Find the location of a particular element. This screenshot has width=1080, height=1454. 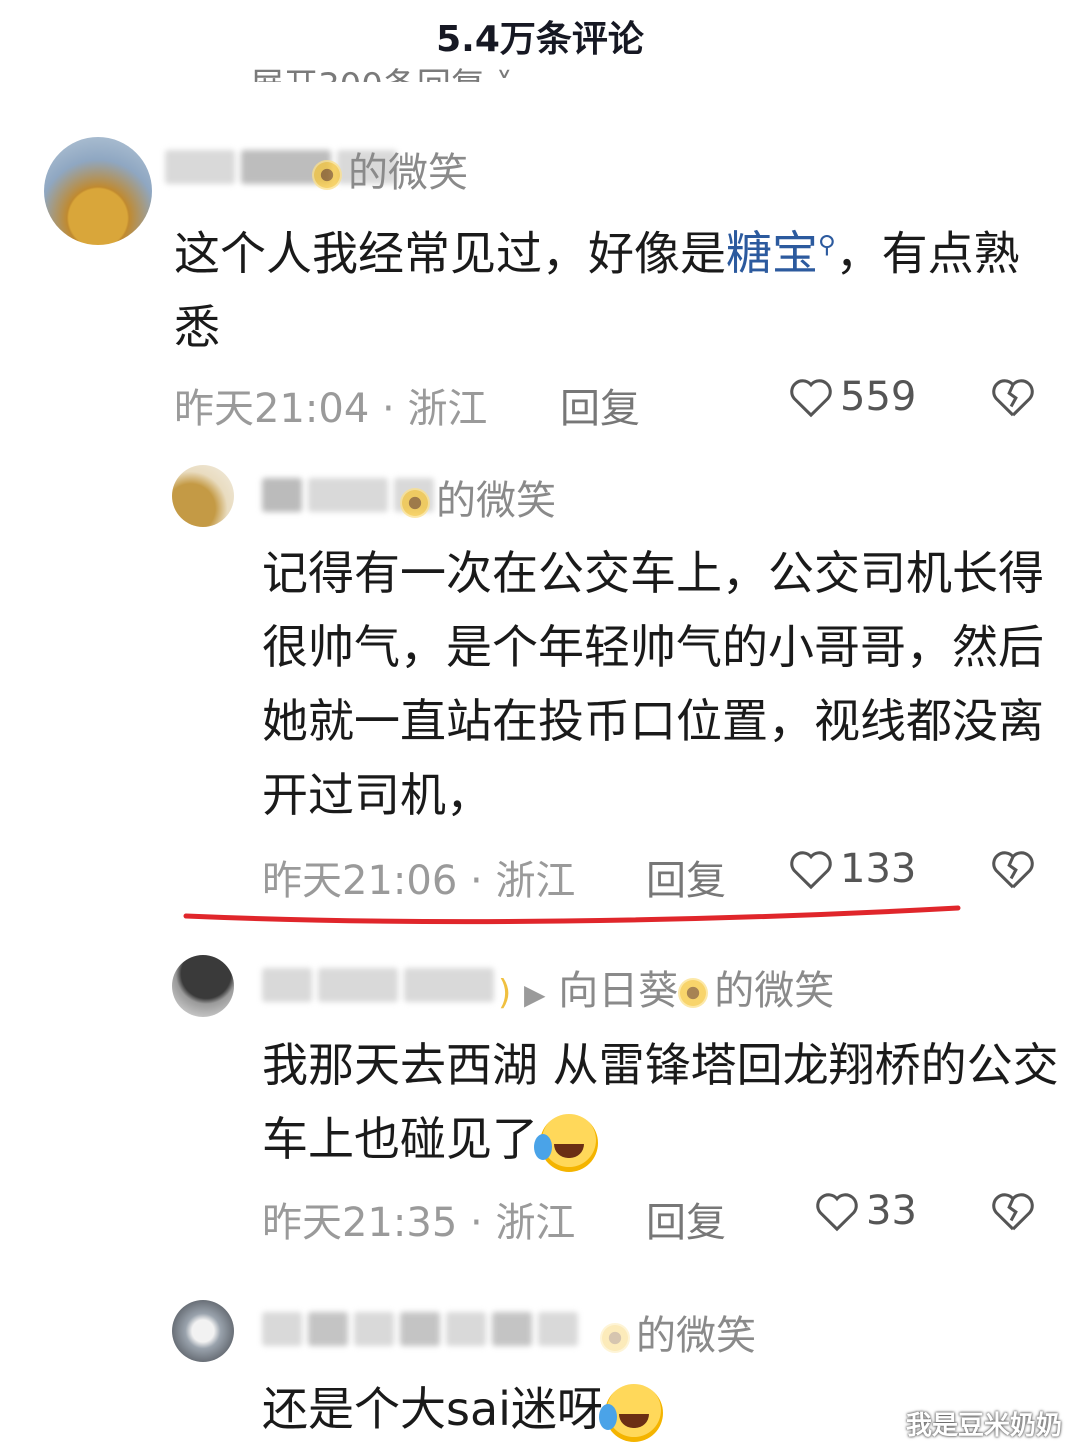

like-count: 33 is located at coordinates (891, 1211).